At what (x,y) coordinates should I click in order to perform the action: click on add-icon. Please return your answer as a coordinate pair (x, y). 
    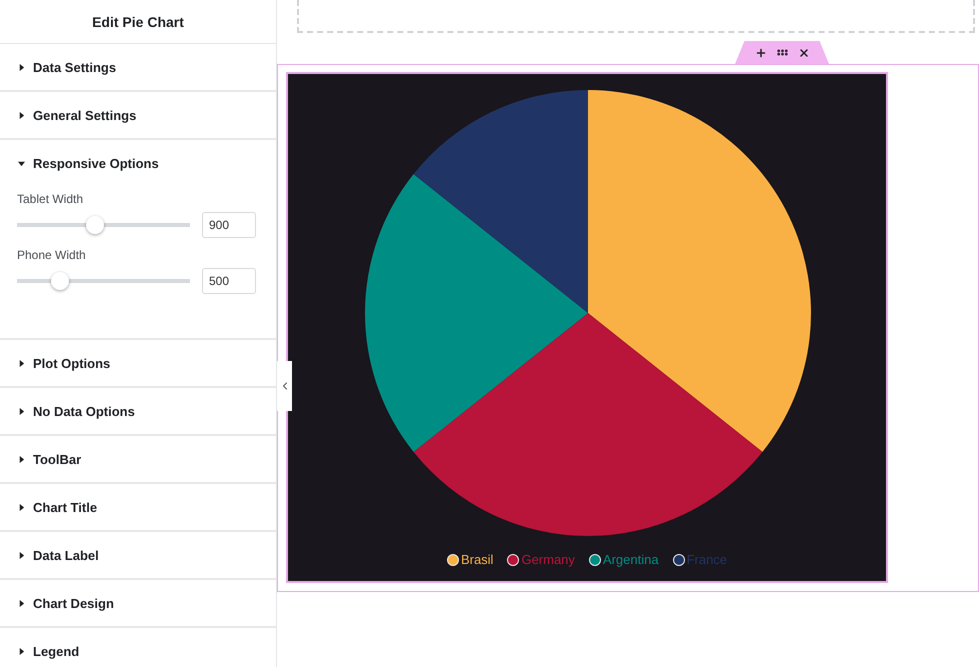
    Looking at the image, I should click on (760, 52).